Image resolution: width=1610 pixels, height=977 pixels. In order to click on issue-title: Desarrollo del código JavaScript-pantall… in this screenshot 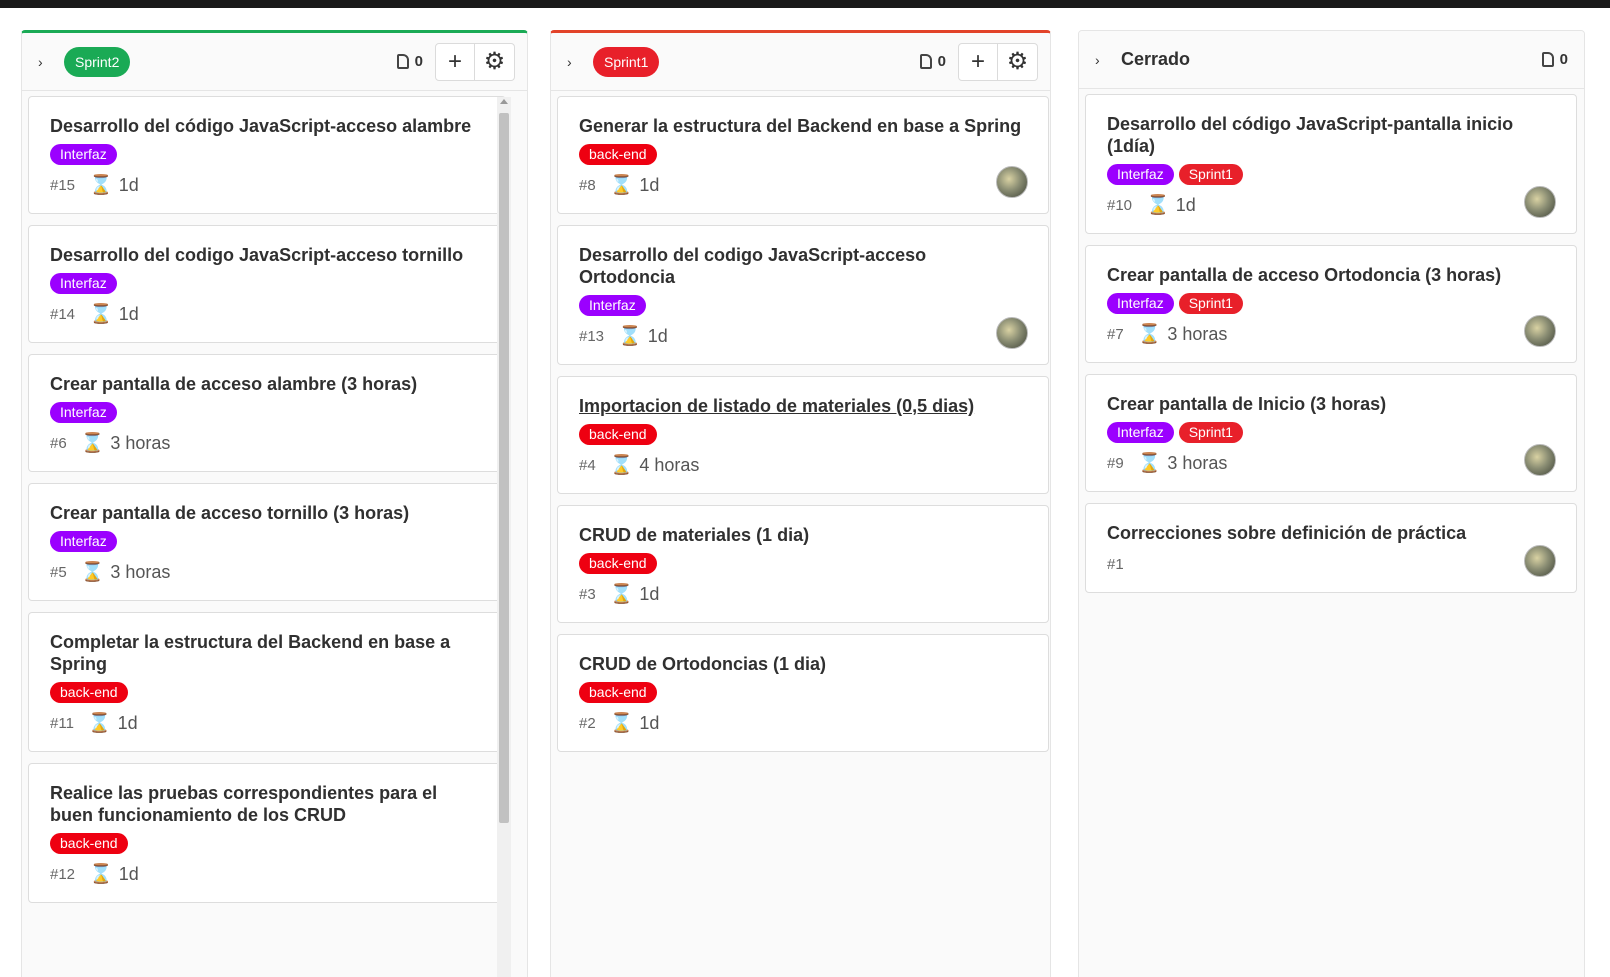, I will do `click(1331, 135)`.